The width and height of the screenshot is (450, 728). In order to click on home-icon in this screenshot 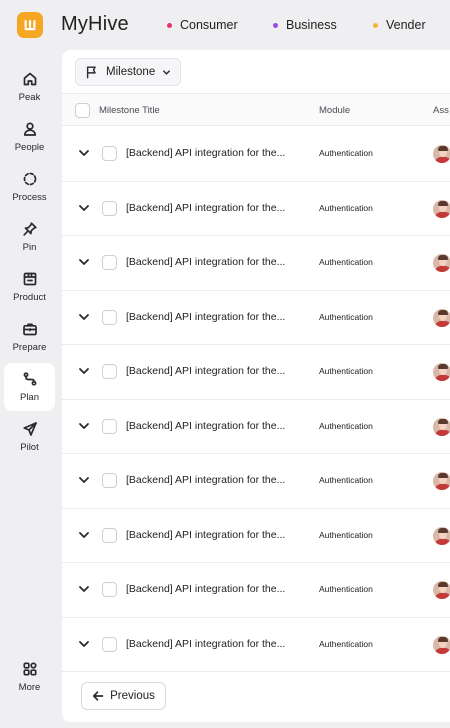, I will do `click(29, 79)`.